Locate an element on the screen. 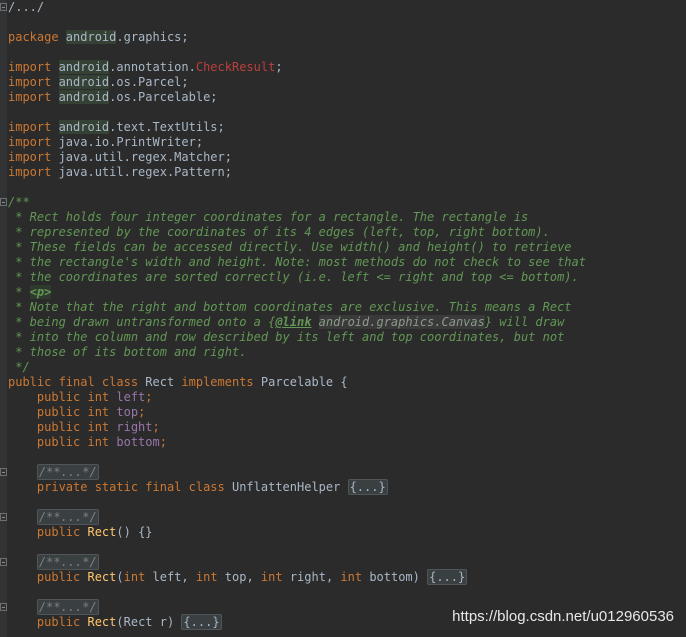  code-token: CheckResult is located at coordinates (235, 67).